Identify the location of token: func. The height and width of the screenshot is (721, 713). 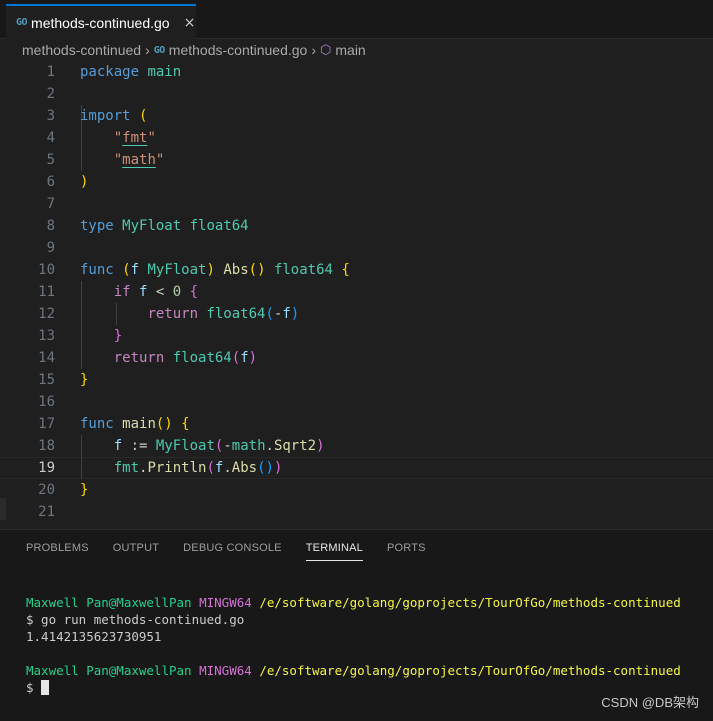
(97, 424).